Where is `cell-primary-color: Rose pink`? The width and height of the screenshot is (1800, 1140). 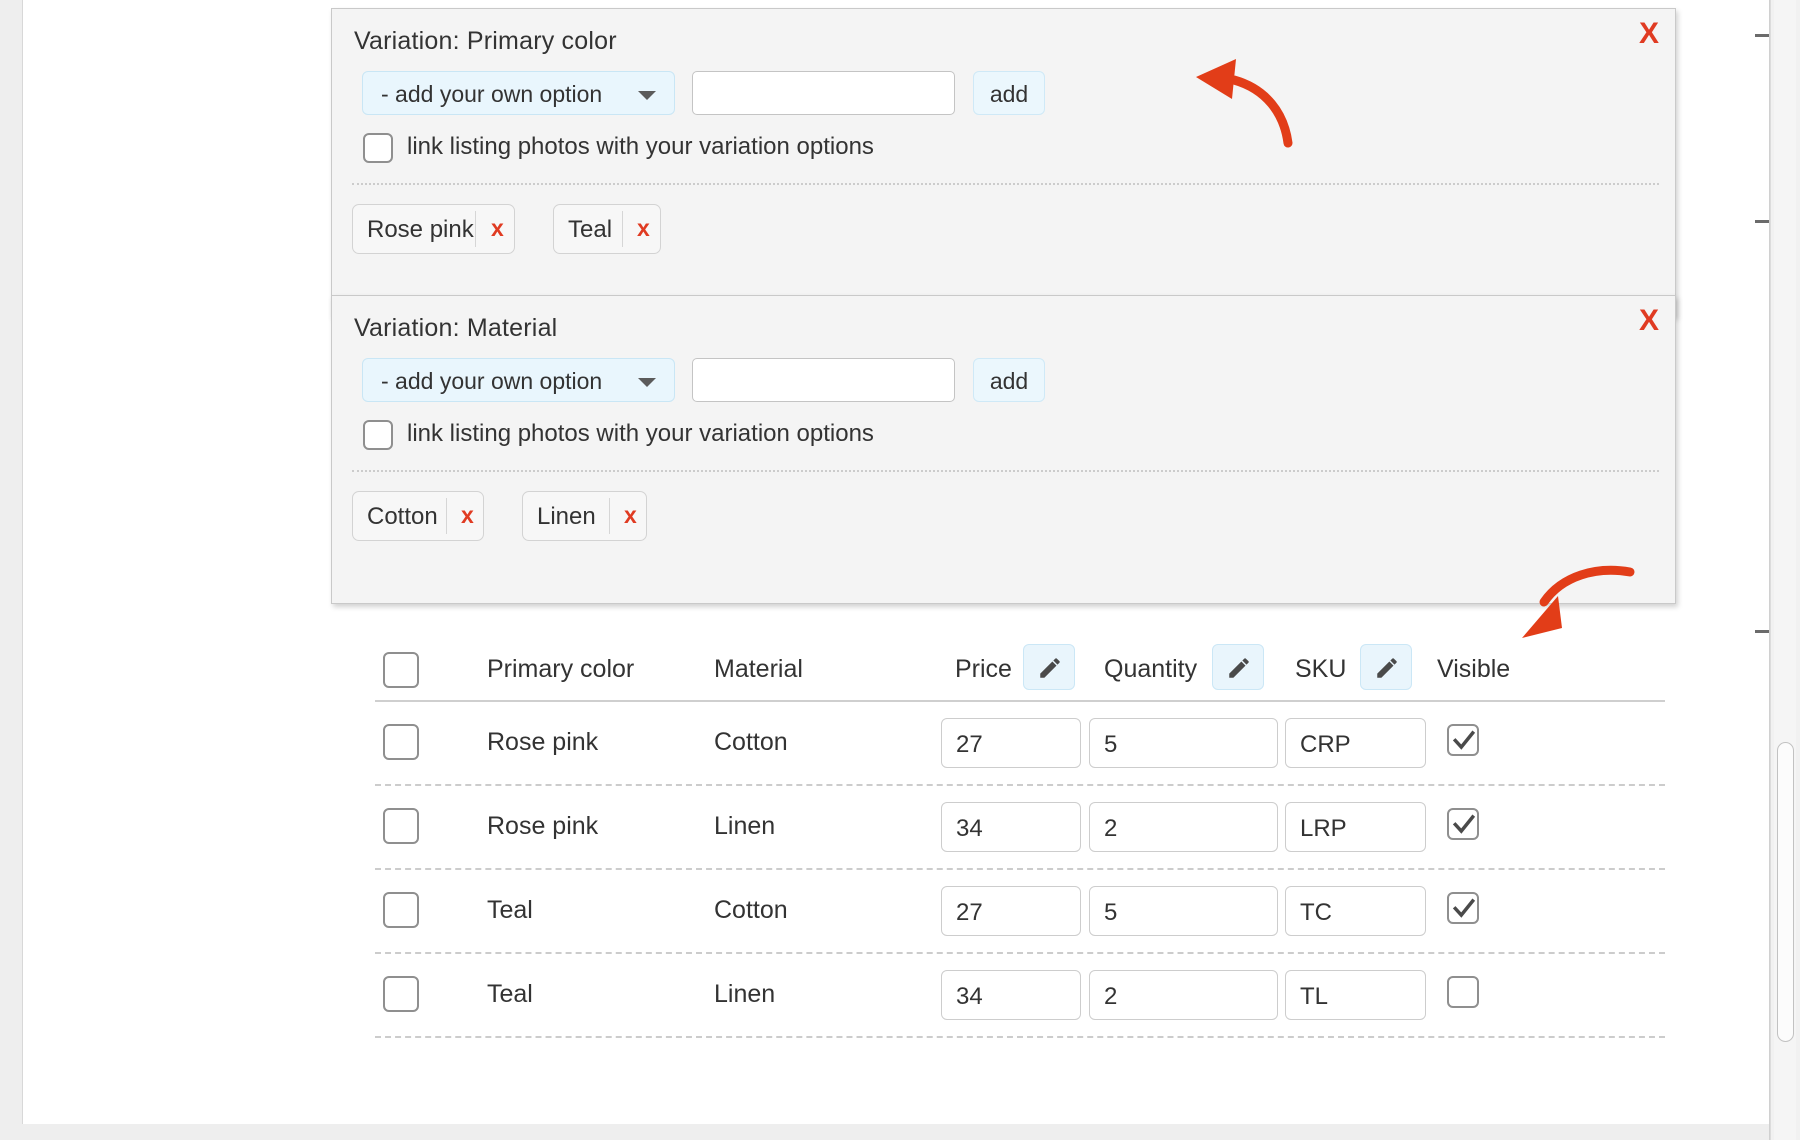 cell-primary-color: Rose pink is located at coordinates (543, 742).